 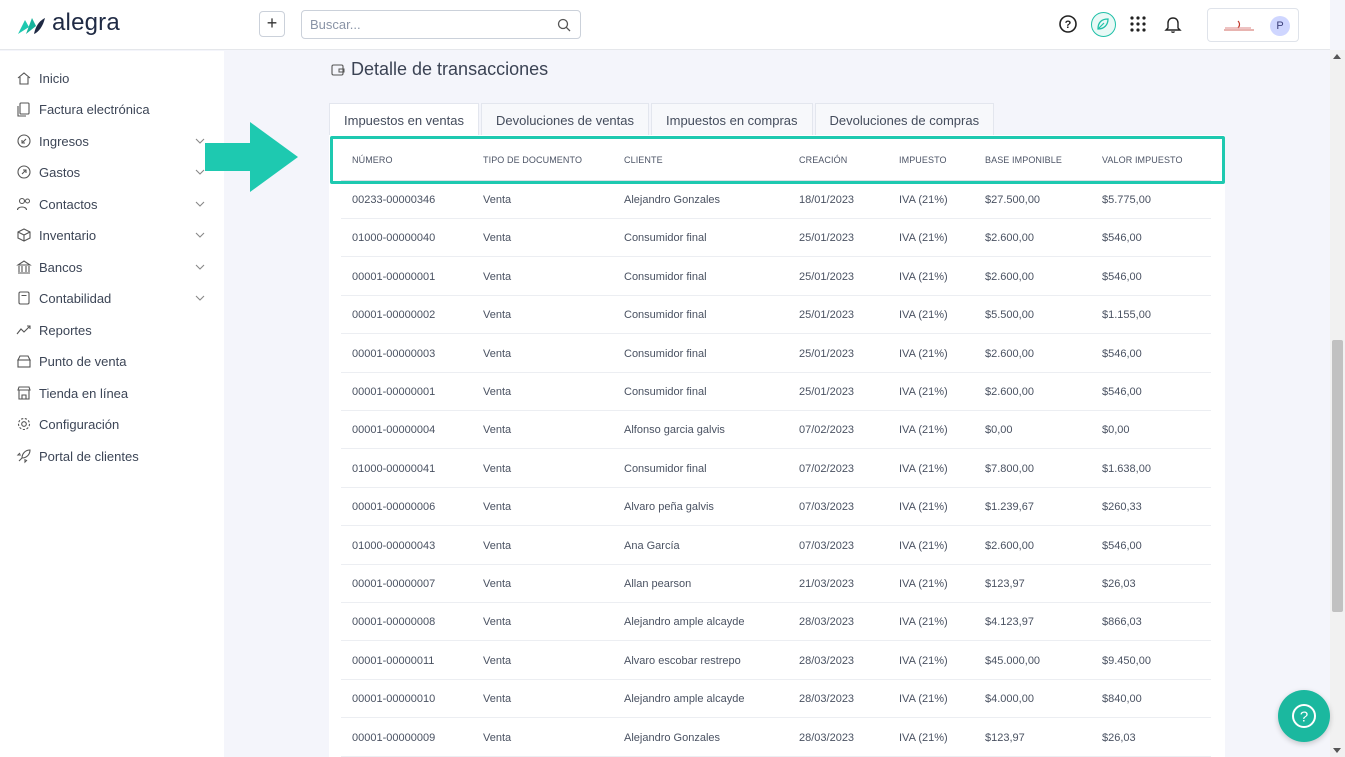 What do you see at coordinates (1138, 24) in the screenshot?
I see `apps-grid-icon` at bounding box center [1138, 24].